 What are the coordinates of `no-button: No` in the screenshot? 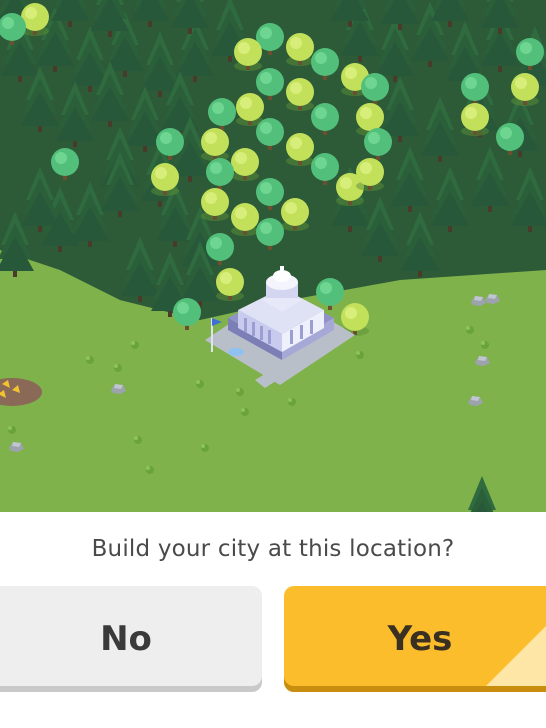 It's located at (131, 639).